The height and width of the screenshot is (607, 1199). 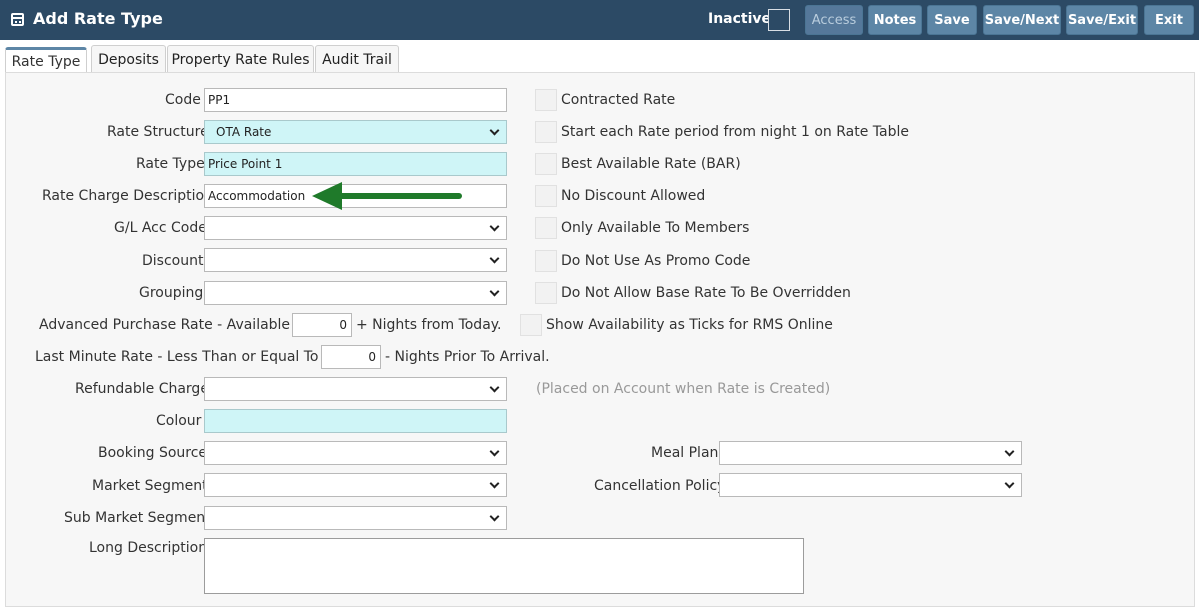 I want to click on advanced-purchase-suffix: + Nights from Today., so click(x=429, y=325).